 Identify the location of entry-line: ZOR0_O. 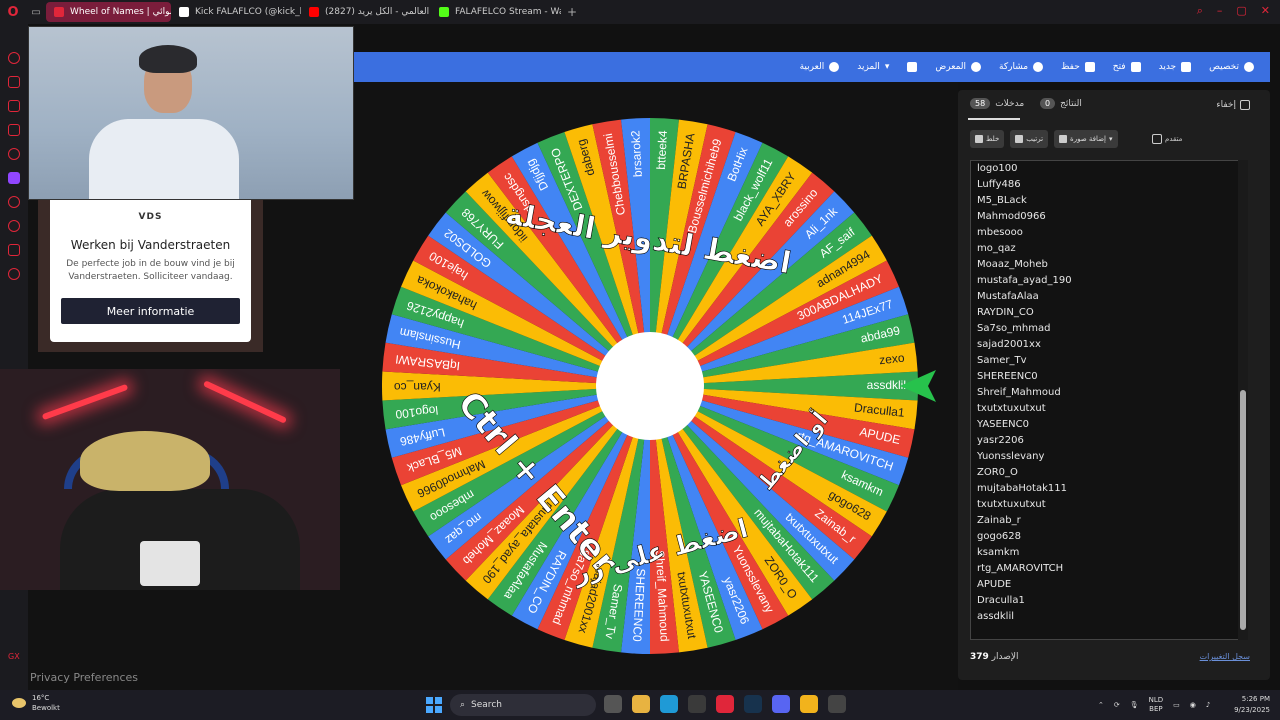
(997, 472).